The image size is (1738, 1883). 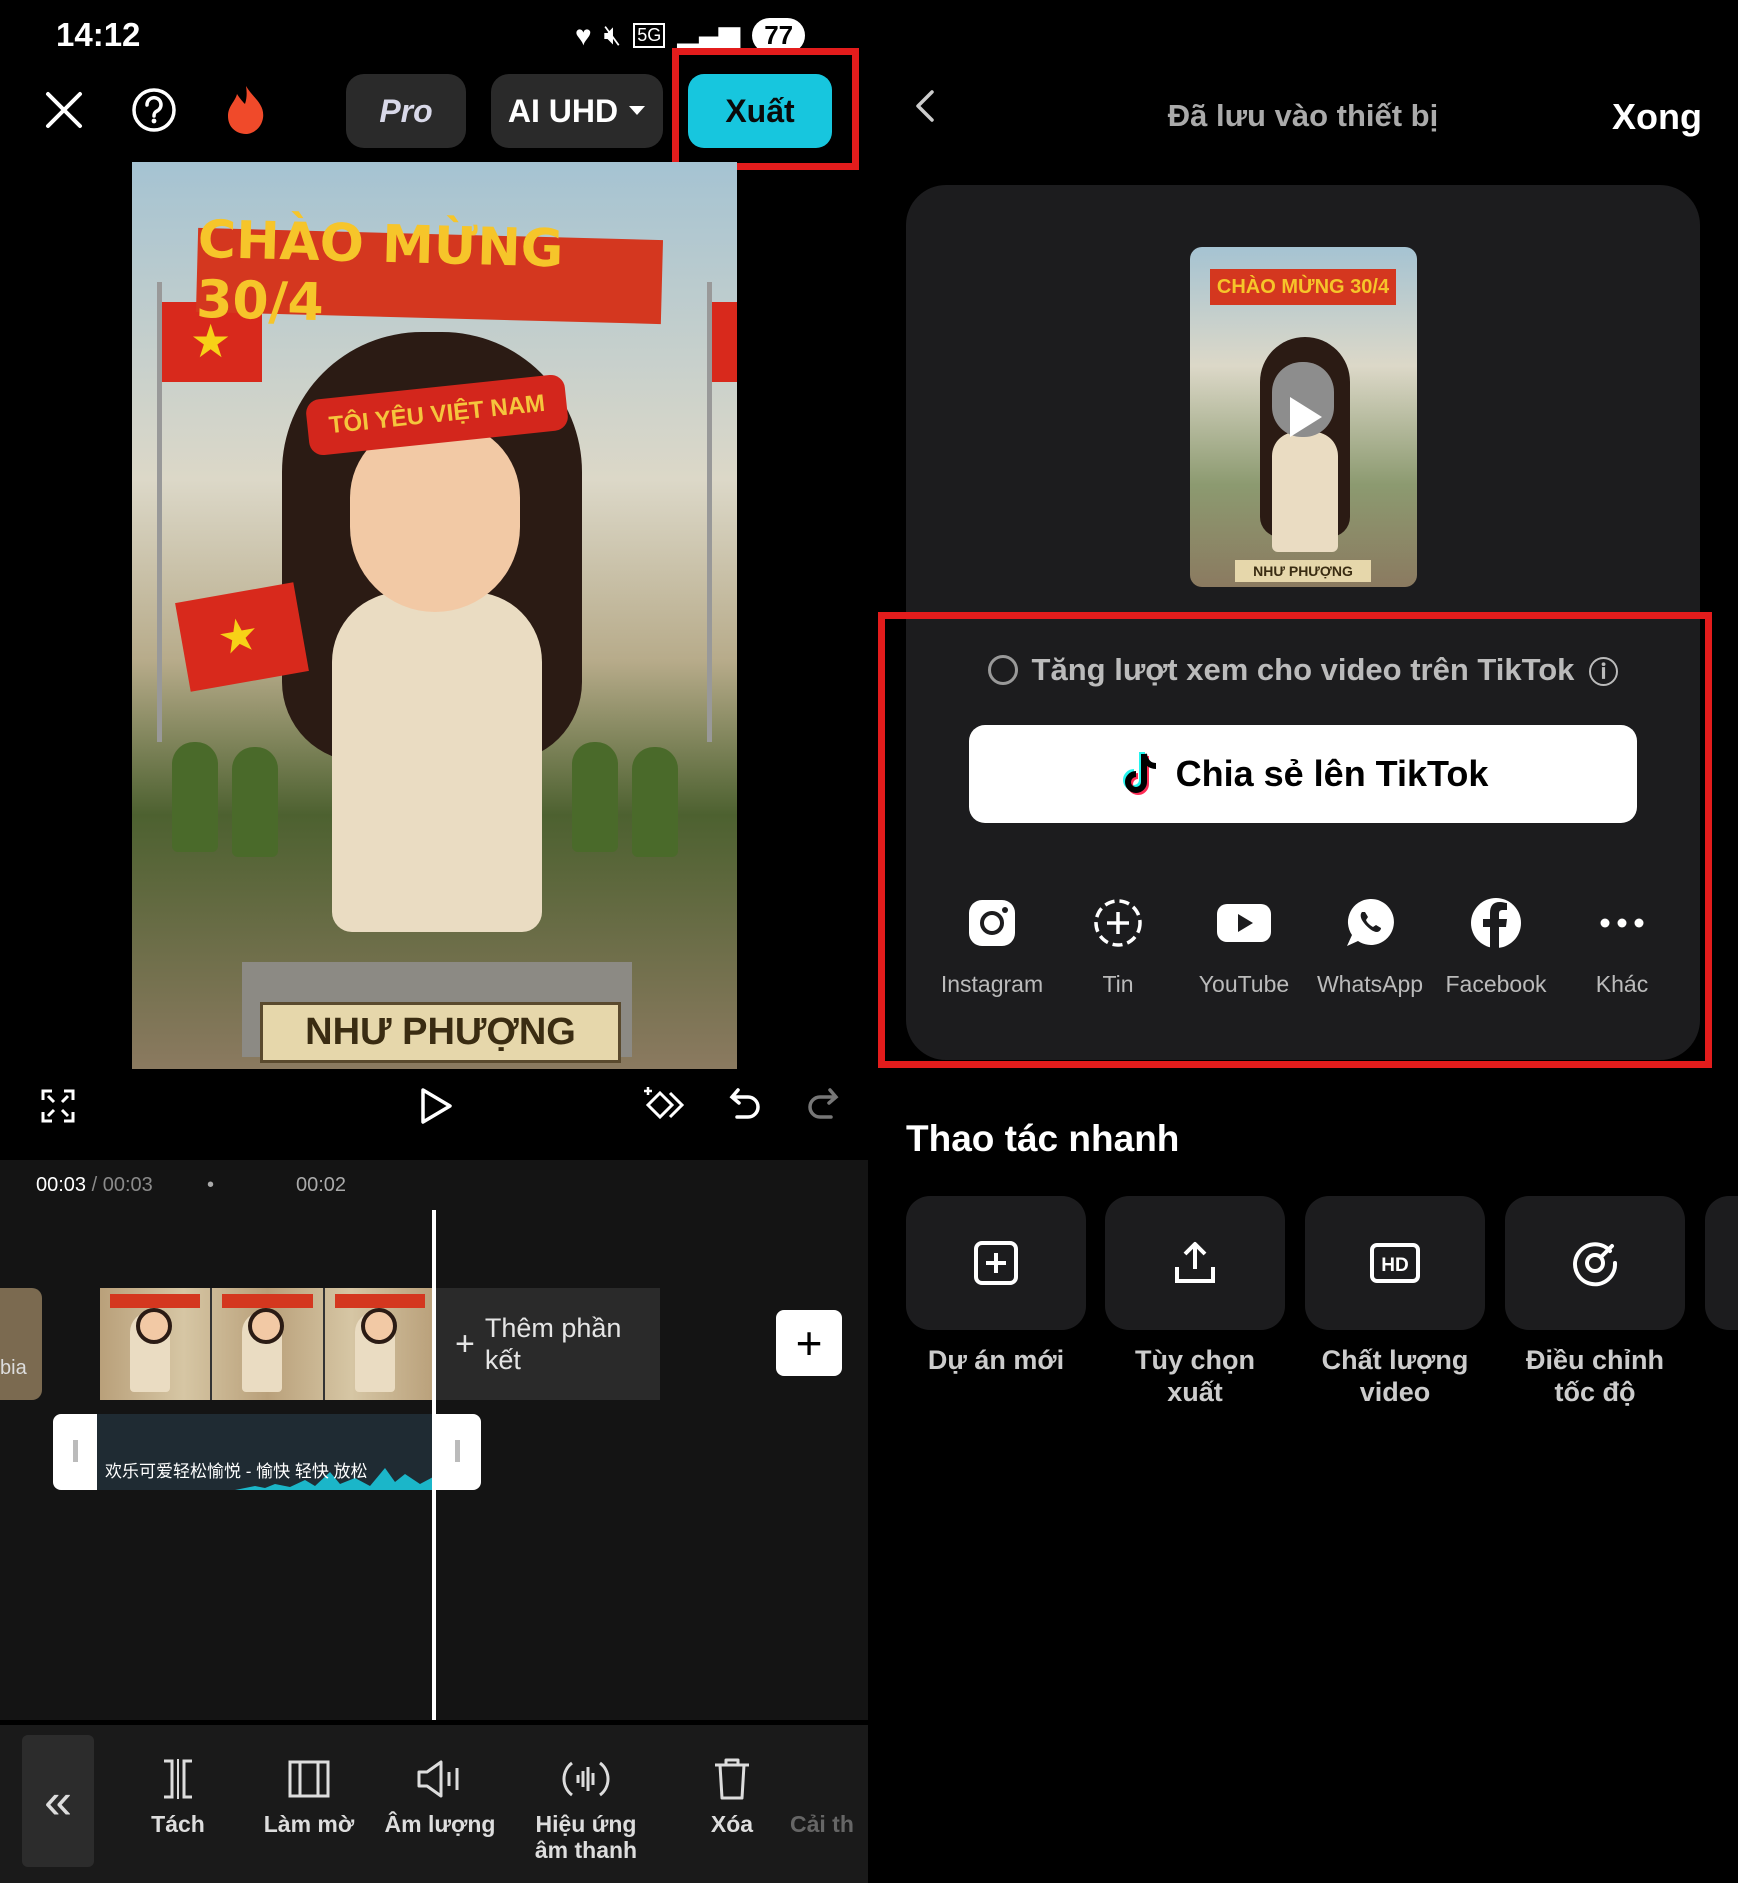 I want to click on quick-action-label: Chất lượng video, so click(x=1395, y=1376).